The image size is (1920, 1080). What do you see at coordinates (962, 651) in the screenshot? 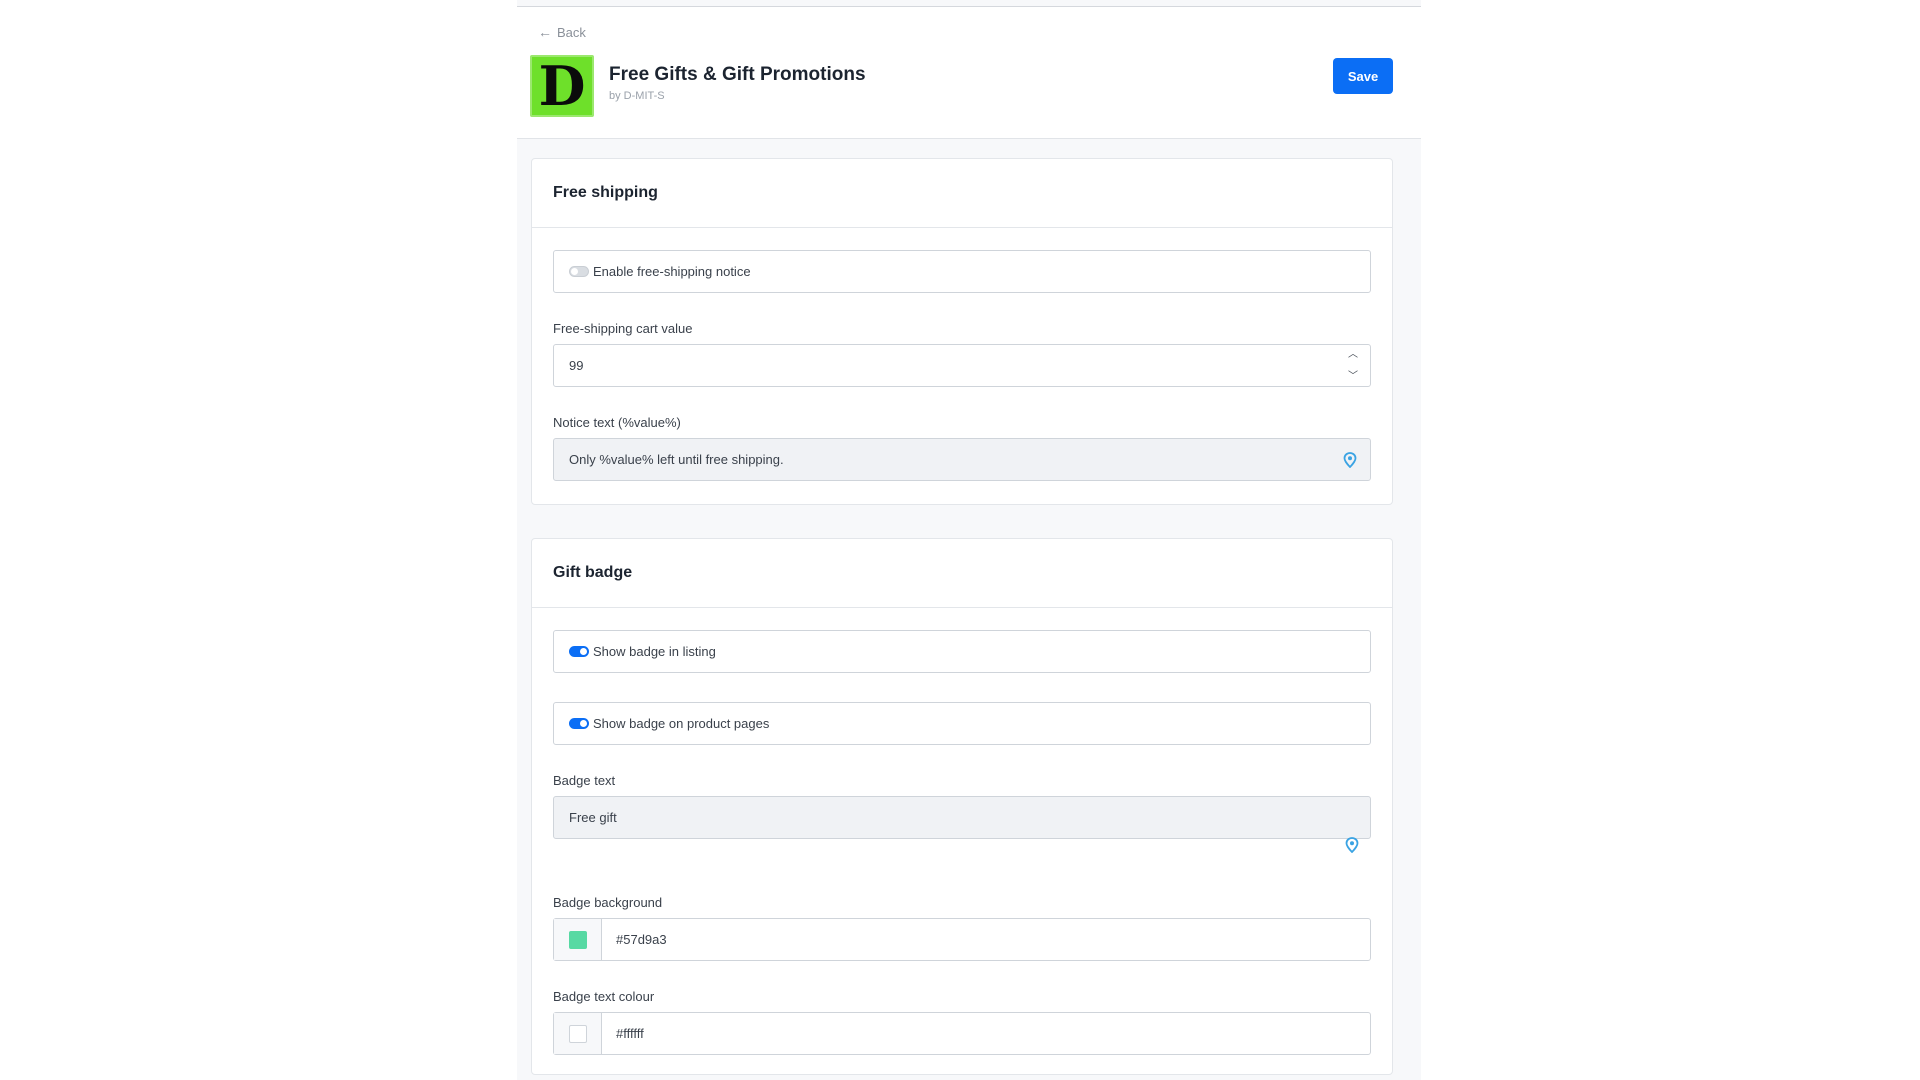
I see `show-badge-listing-toggle-row: Show badge in listing` at bounding box center [962, 651].